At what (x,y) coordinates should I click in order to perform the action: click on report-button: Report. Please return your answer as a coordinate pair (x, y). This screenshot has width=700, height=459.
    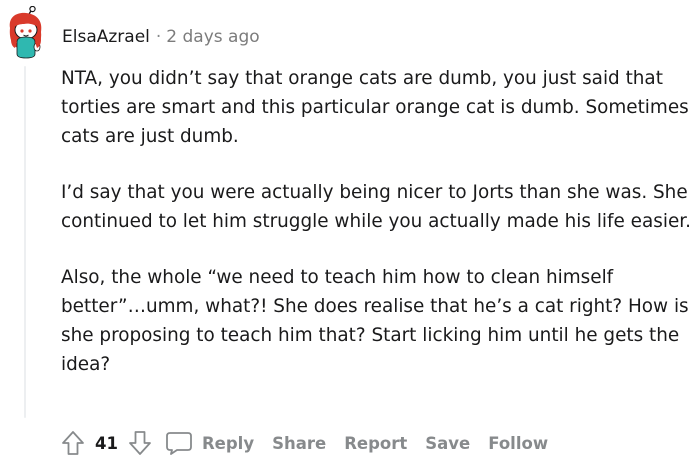
    Looking at the image, I should click on (375, 443).